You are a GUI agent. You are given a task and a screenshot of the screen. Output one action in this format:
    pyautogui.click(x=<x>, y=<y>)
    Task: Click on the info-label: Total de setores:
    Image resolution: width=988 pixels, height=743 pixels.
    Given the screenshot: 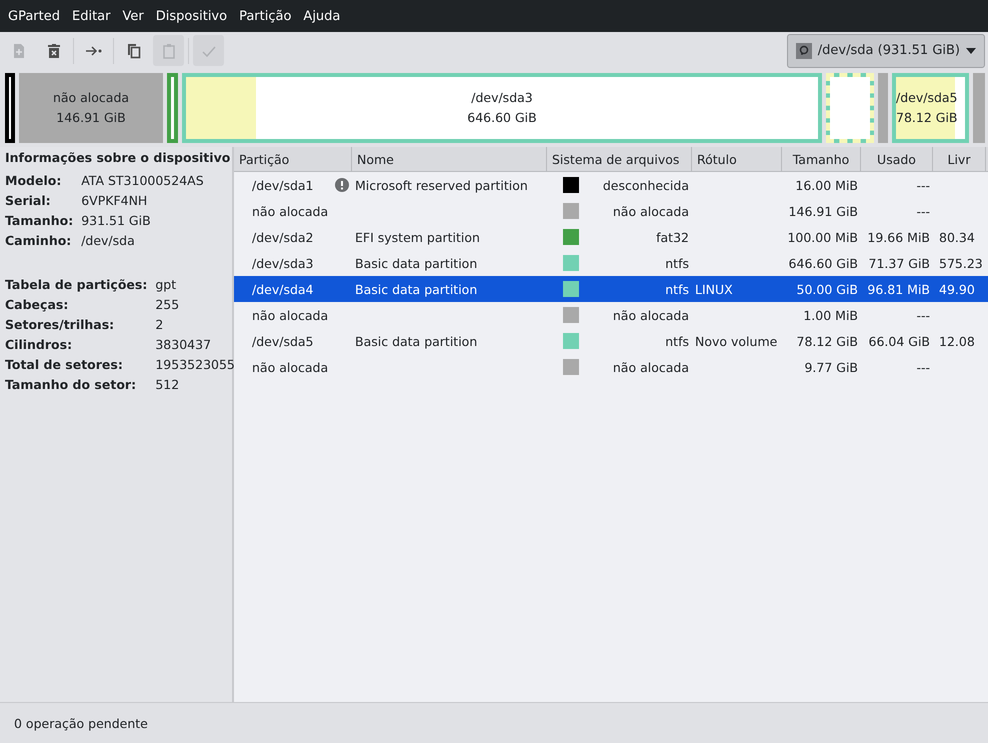 What is the action you would take?
    pyautogui.click(x=64, y=365)
    